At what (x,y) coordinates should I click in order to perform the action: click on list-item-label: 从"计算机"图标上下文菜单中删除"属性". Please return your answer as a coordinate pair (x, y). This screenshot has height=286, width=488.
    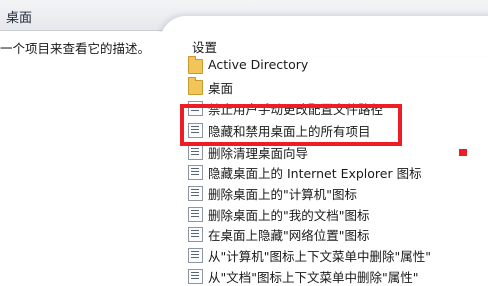
    Looking at the image, I should click on (319, 256).